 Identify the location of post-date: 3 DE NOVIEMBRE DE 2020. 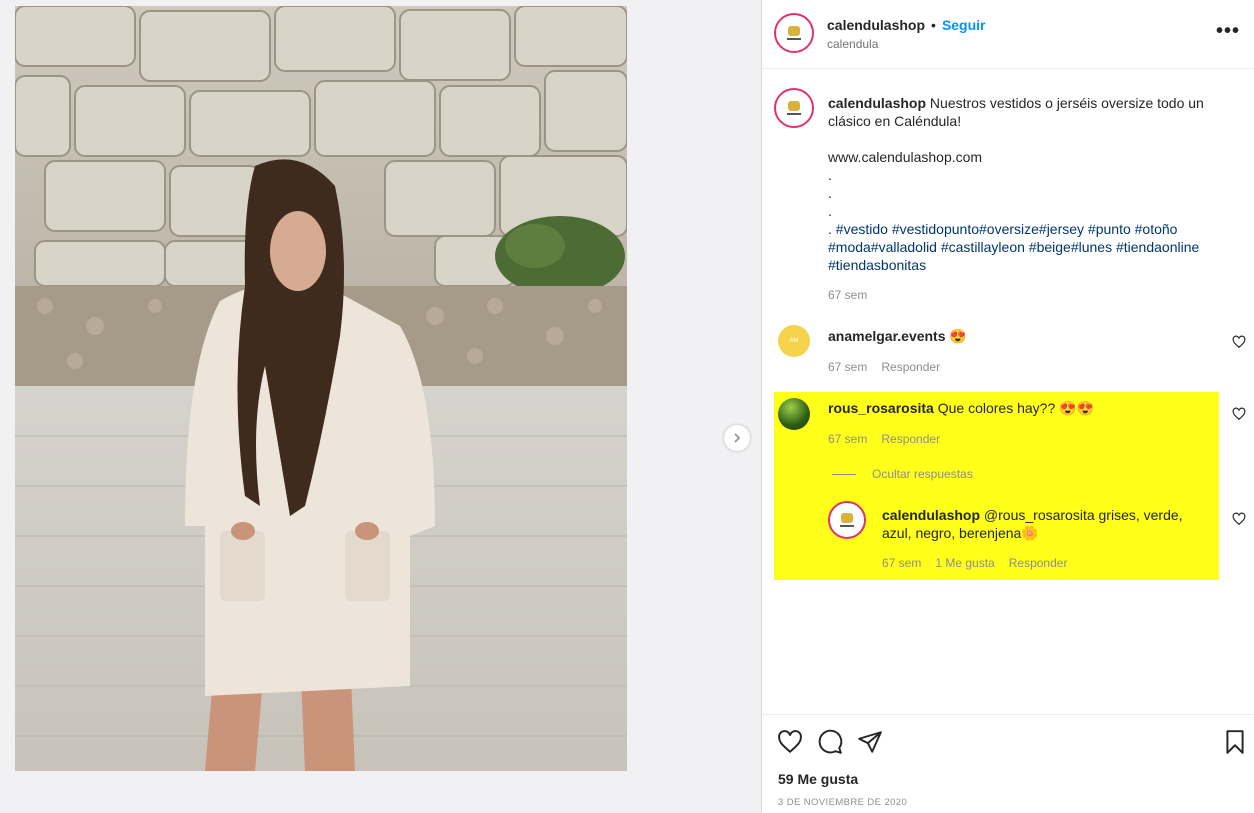
(843, 802).